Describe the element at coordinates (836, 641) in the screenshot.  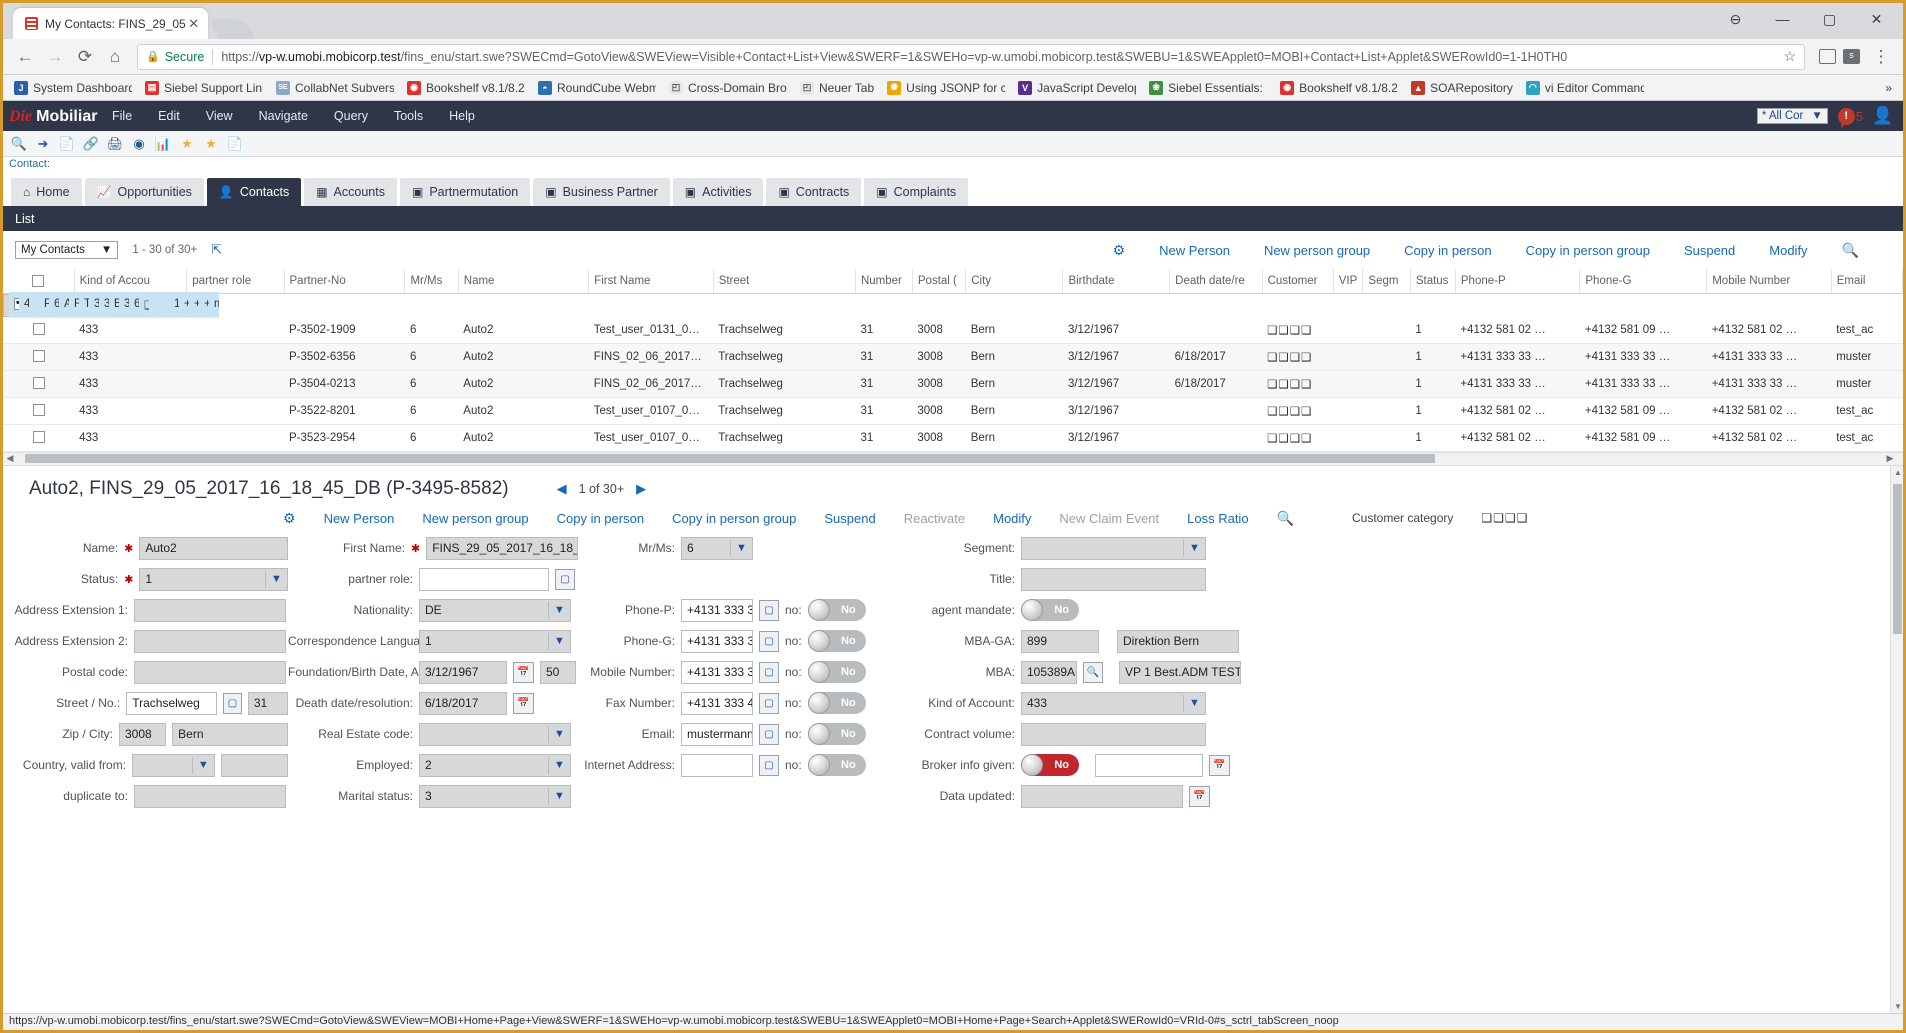
I see `phone-g-toggle: No` at that location.